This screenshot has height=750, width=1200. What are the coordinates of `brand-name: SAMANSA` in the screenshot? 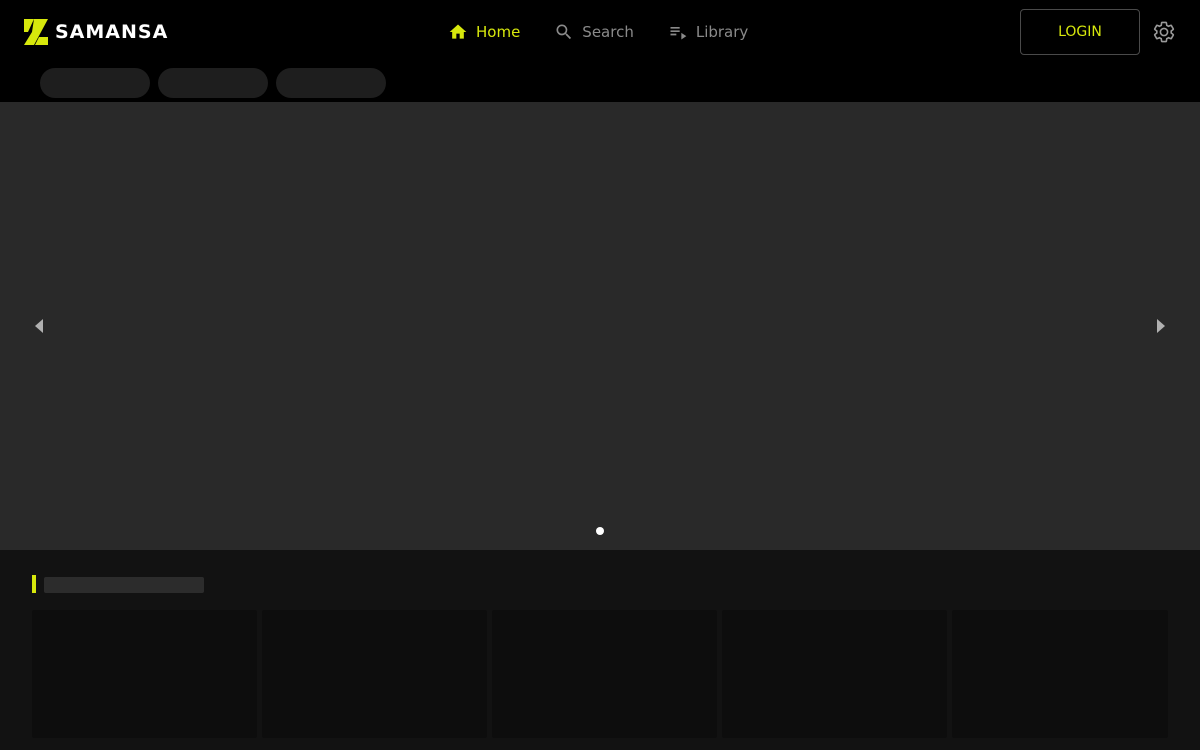 It's located at (112, 32).